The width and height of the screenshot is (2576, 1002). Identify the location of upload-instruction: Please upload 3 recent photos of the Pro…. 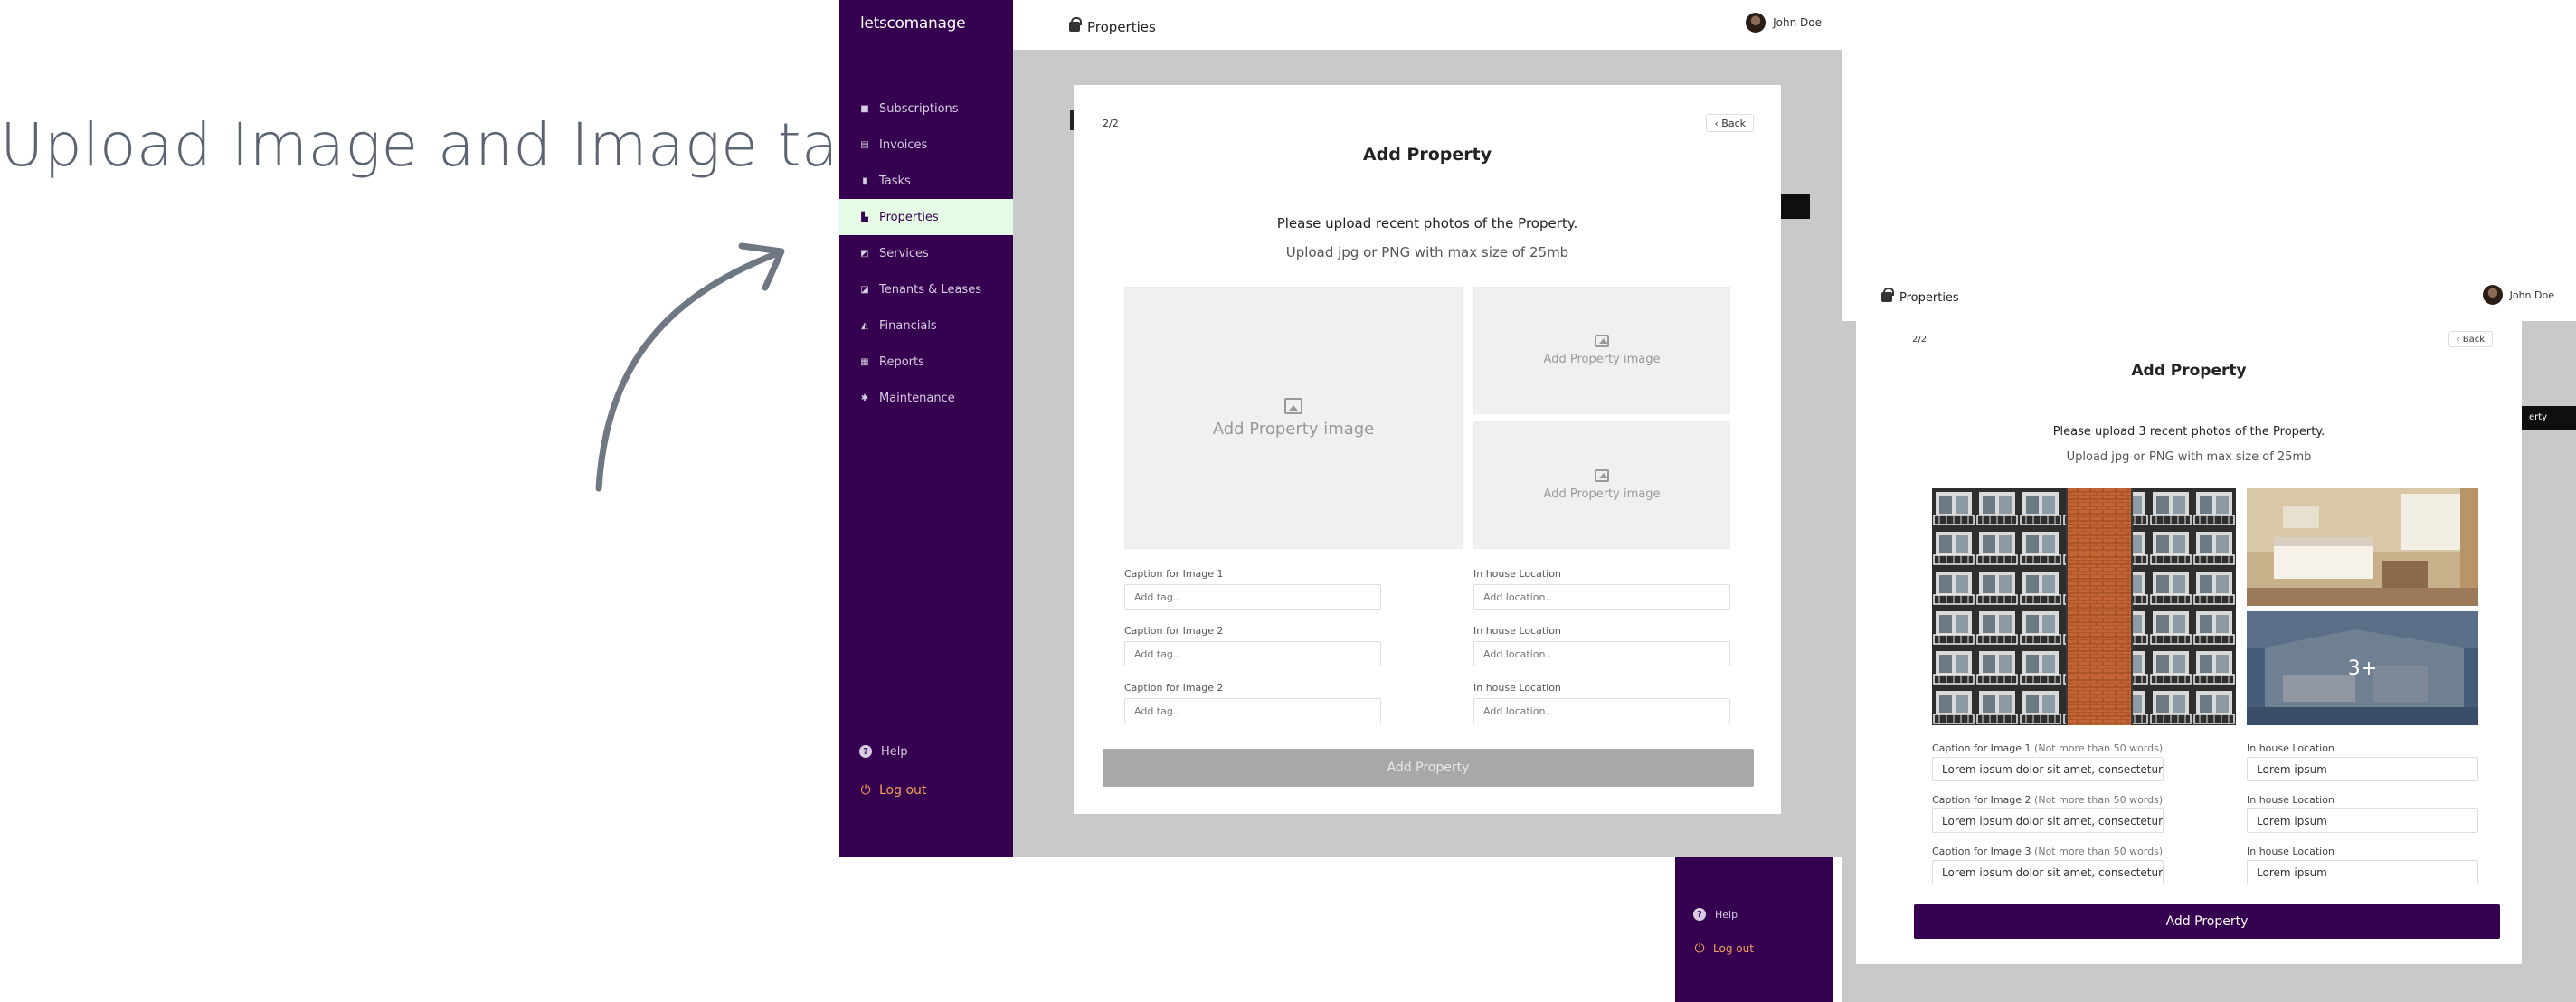
(2188, 432).